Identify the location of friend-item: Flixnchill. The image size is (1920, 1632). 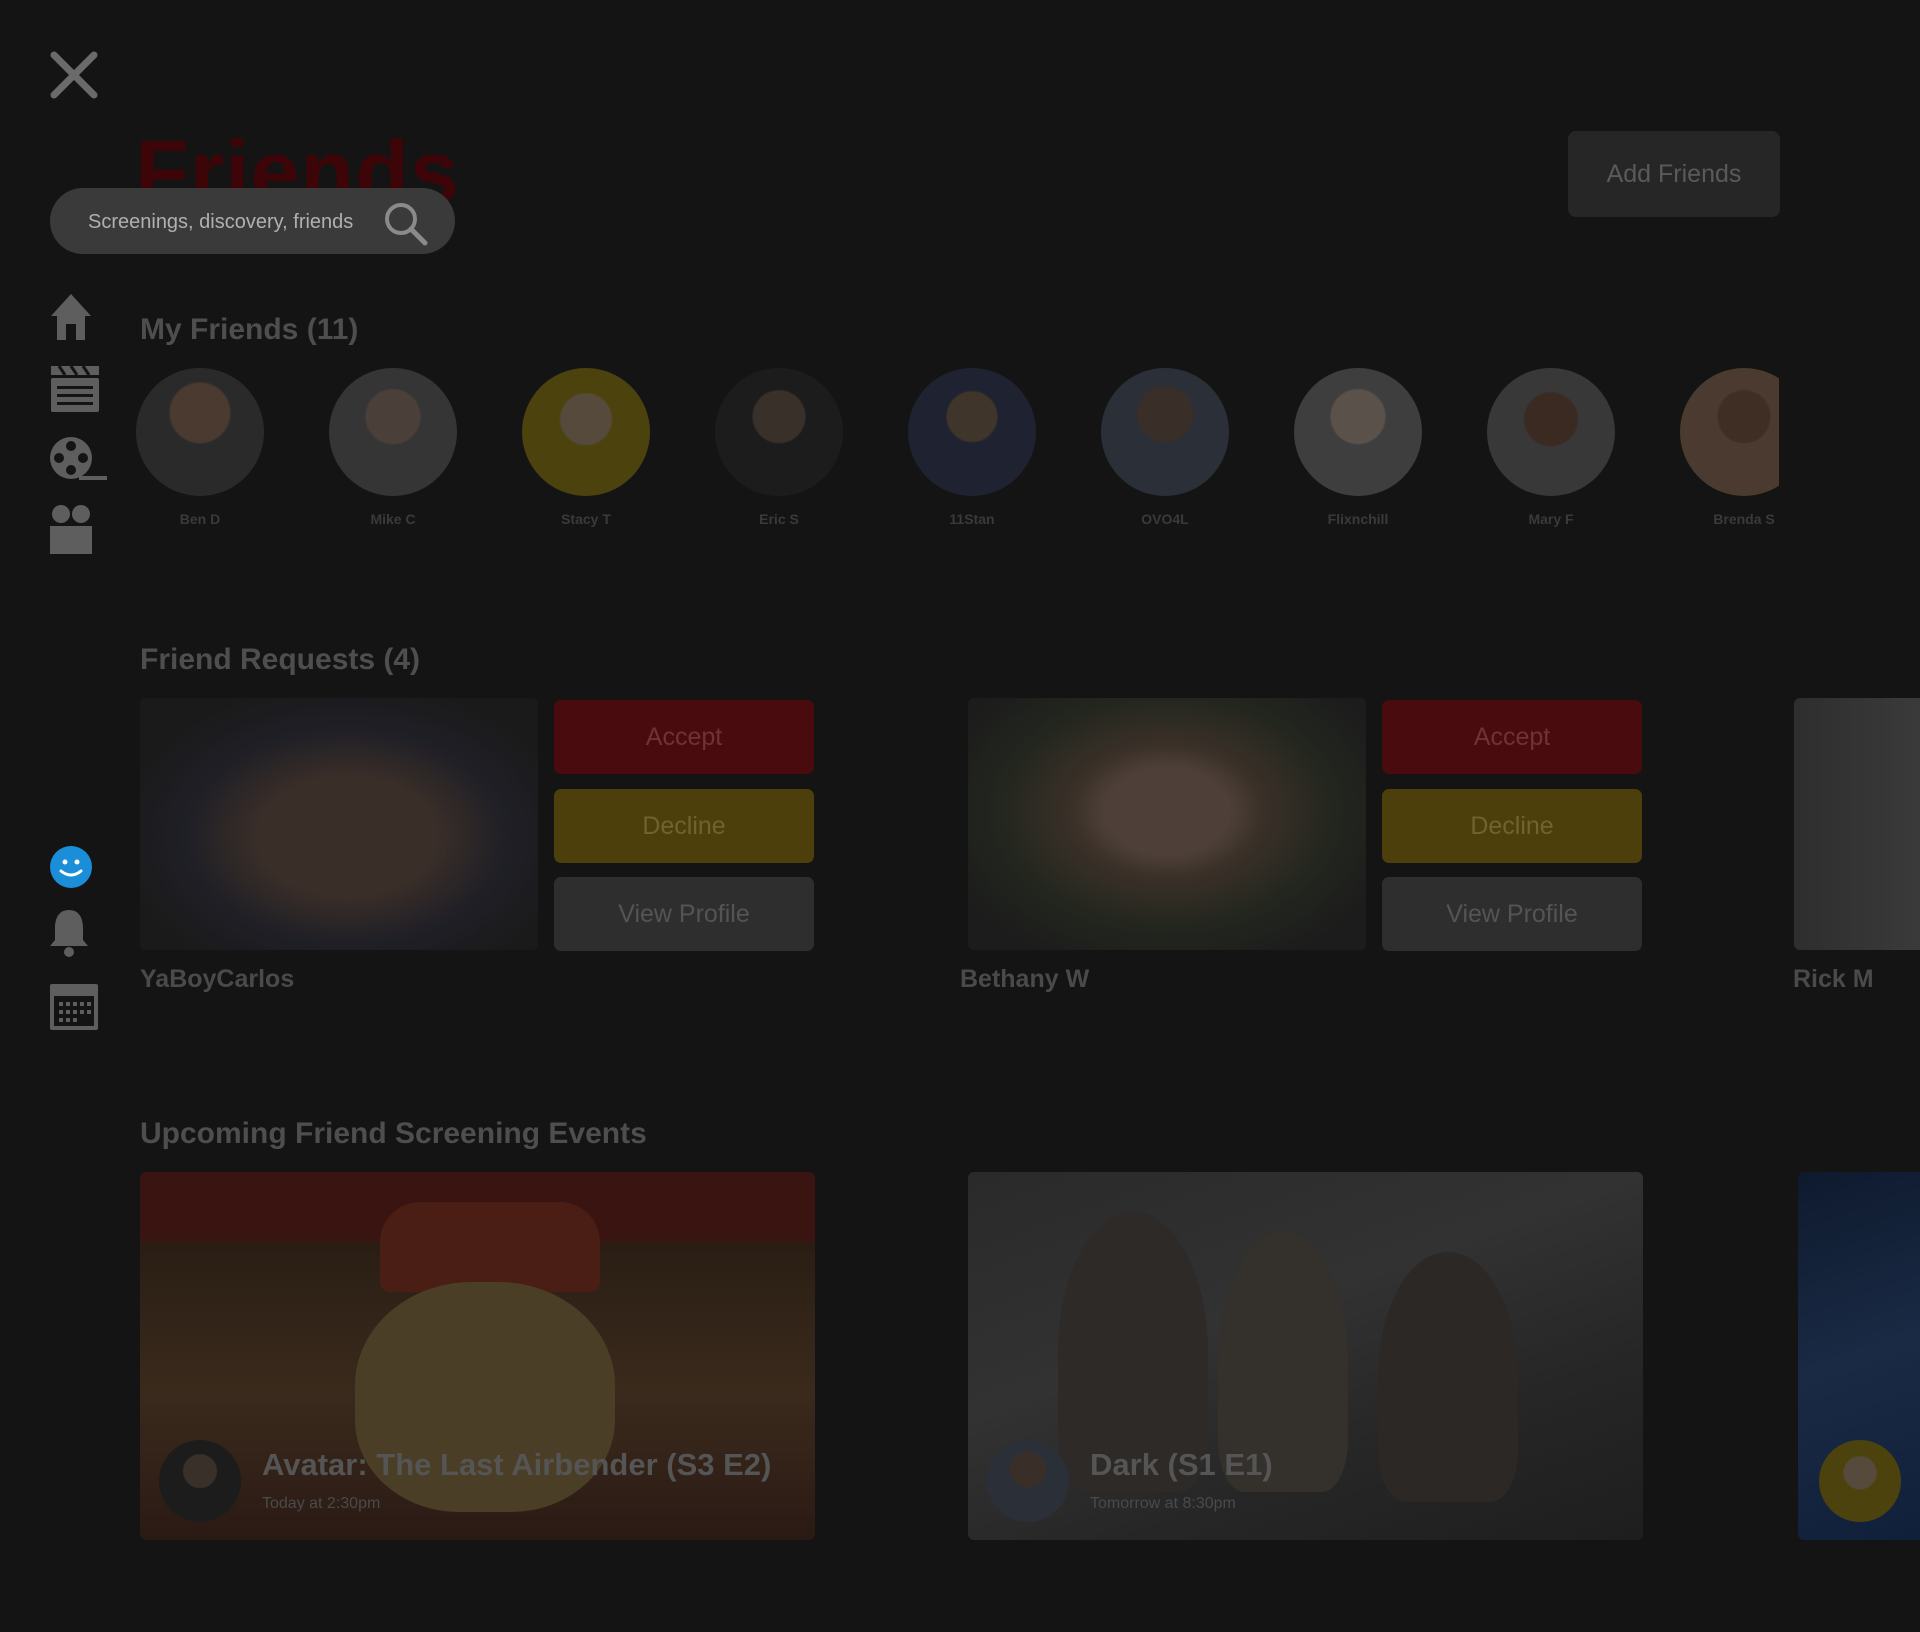
(1358, 447).